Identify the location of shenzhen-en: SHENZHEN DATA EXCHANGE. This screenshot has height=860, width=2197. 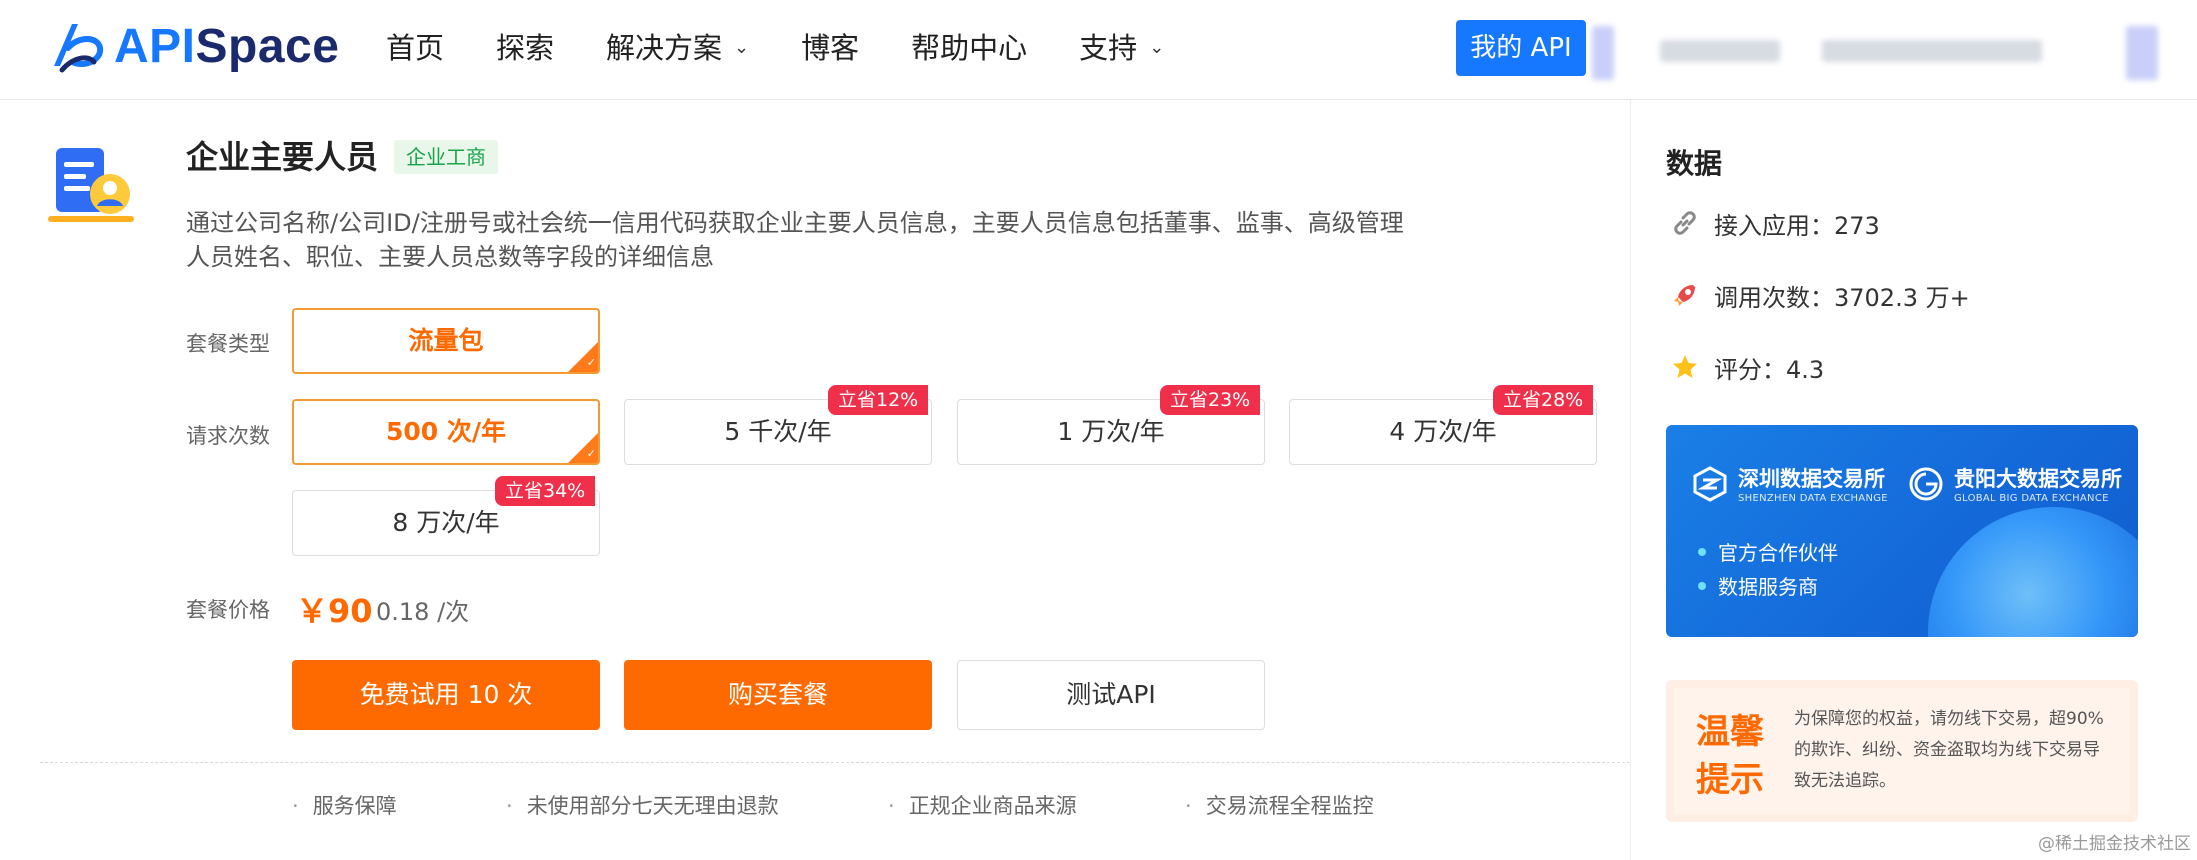
(1813, 498).